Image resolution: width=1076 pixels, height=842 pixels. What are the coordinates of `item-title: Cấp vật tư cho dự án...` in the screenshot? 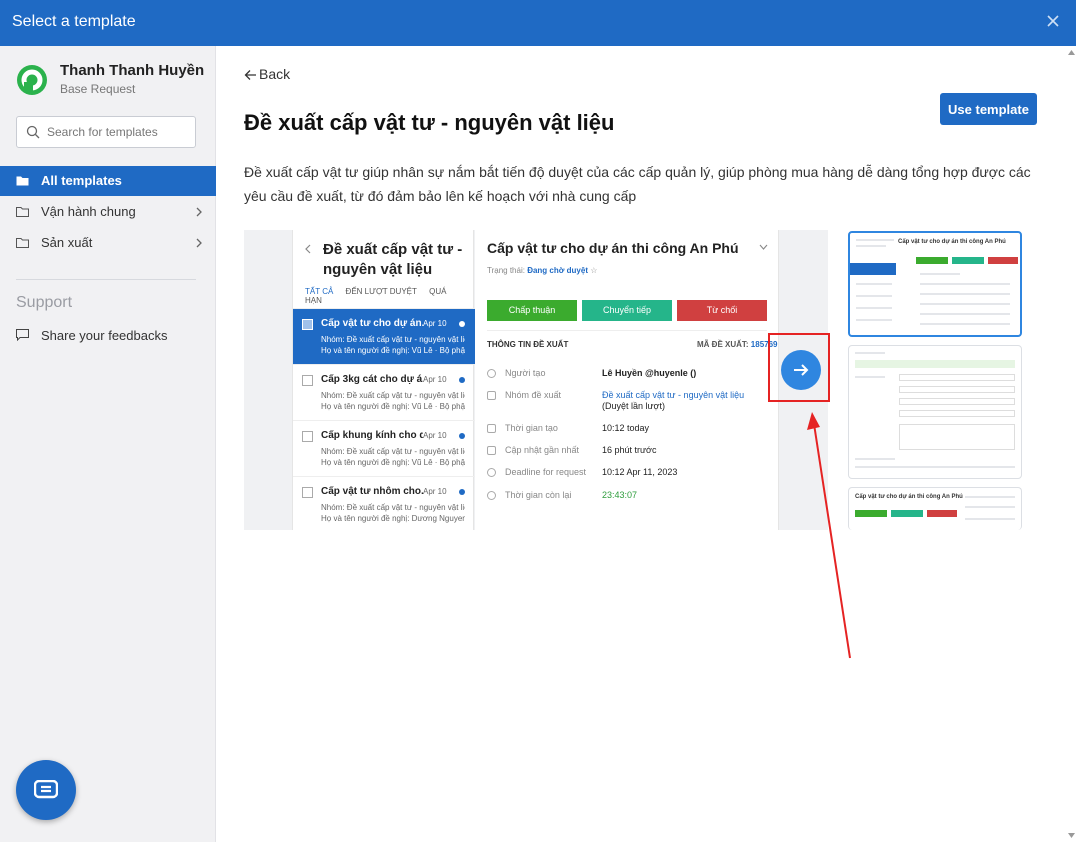 It's located at (372, 323).